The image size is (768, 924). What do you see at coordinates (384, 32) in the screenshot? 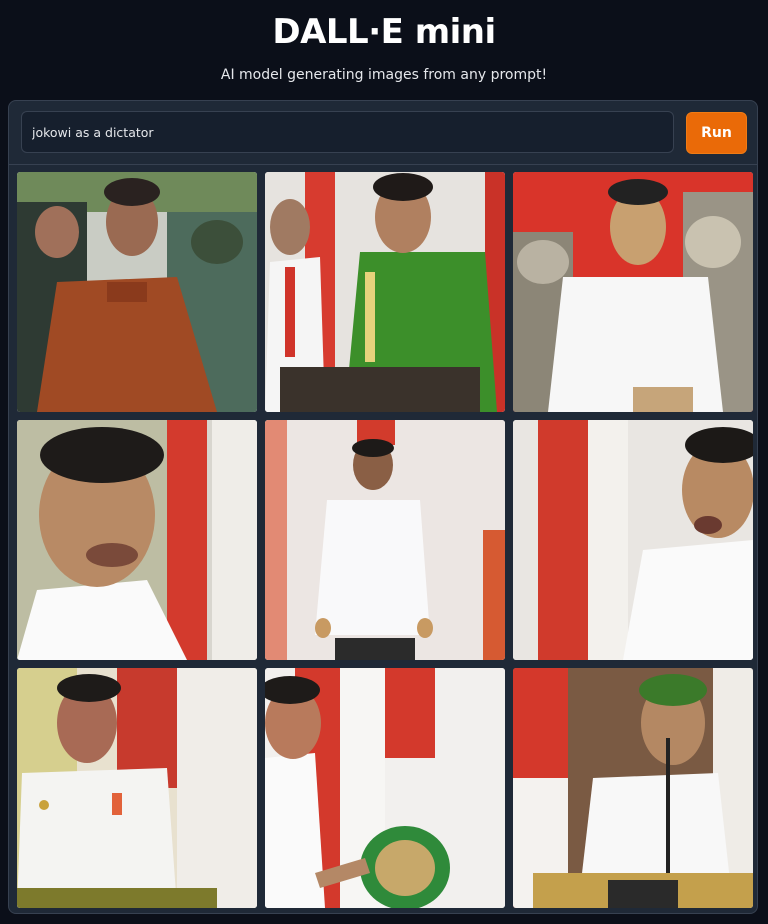
I see `page-title: DALL·E mini` at bounding box center [384, 32].